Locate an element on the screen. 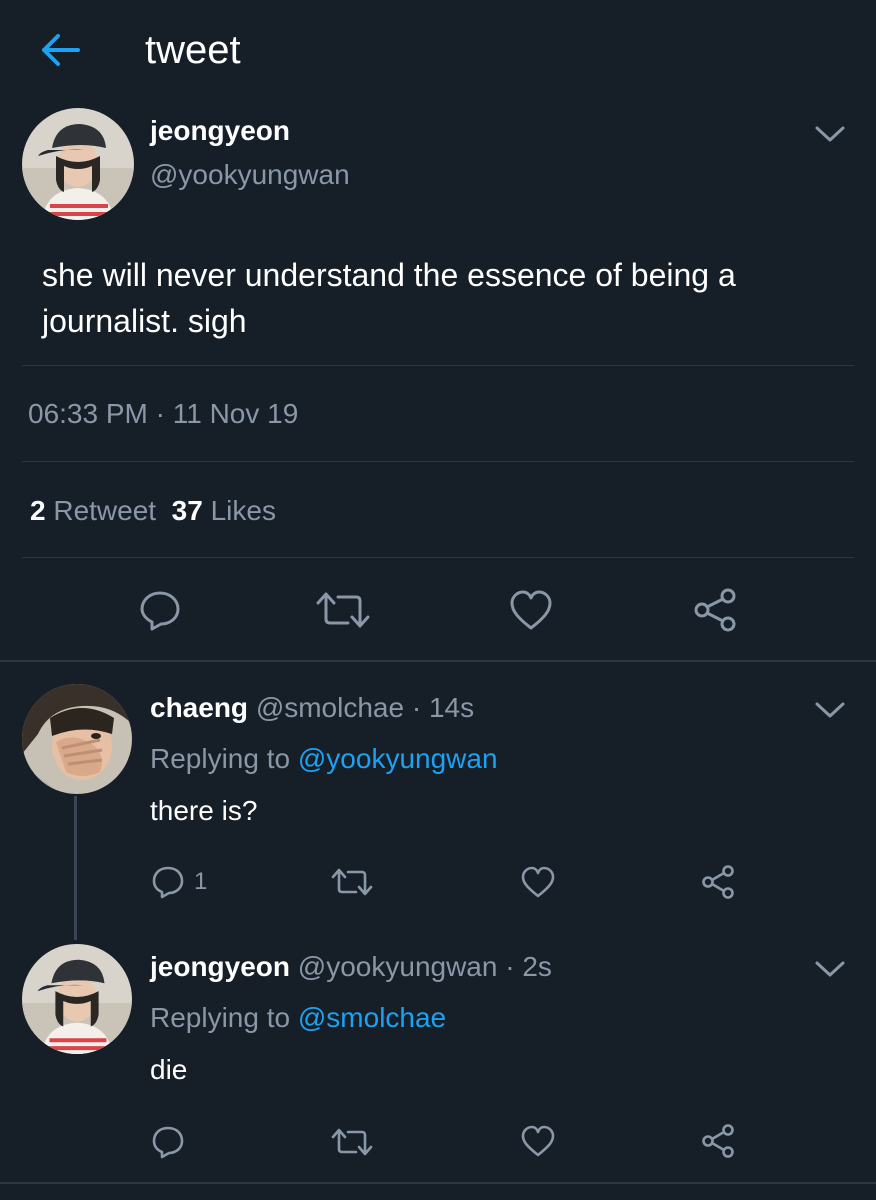  reply-button: 1 is located at coordinates (178, 882).